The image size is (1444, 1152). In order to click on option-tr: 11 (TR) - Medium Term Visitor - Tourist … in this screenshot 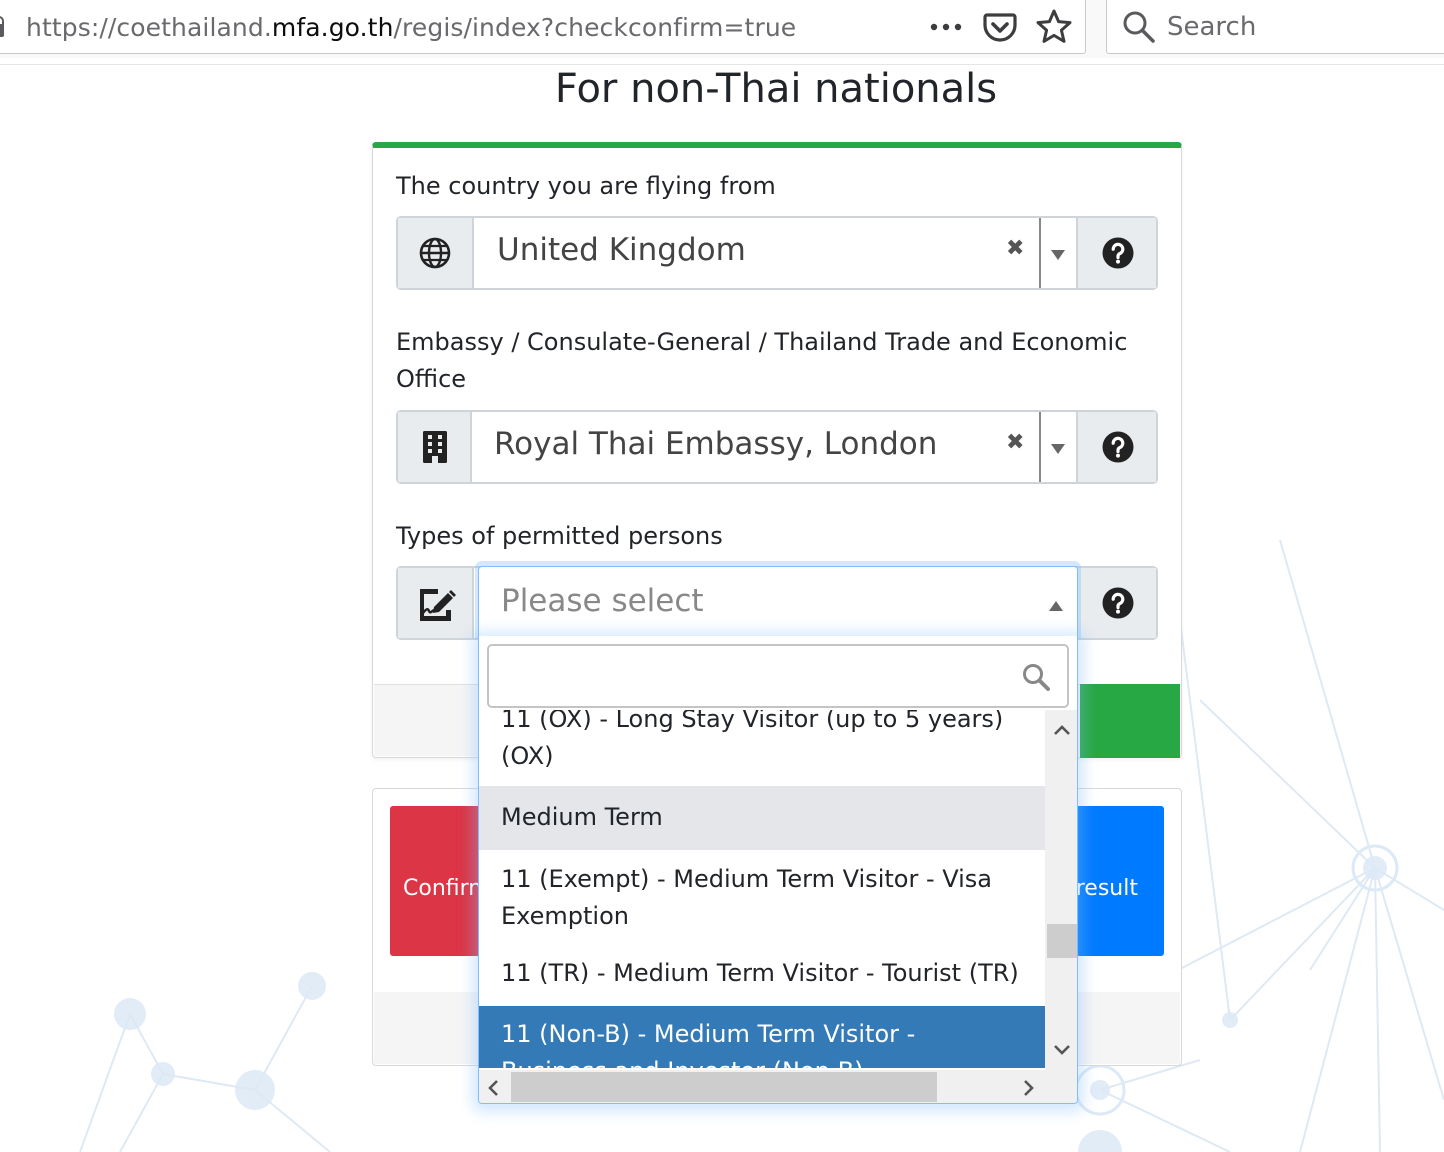, I will do `click(762, 976)`.